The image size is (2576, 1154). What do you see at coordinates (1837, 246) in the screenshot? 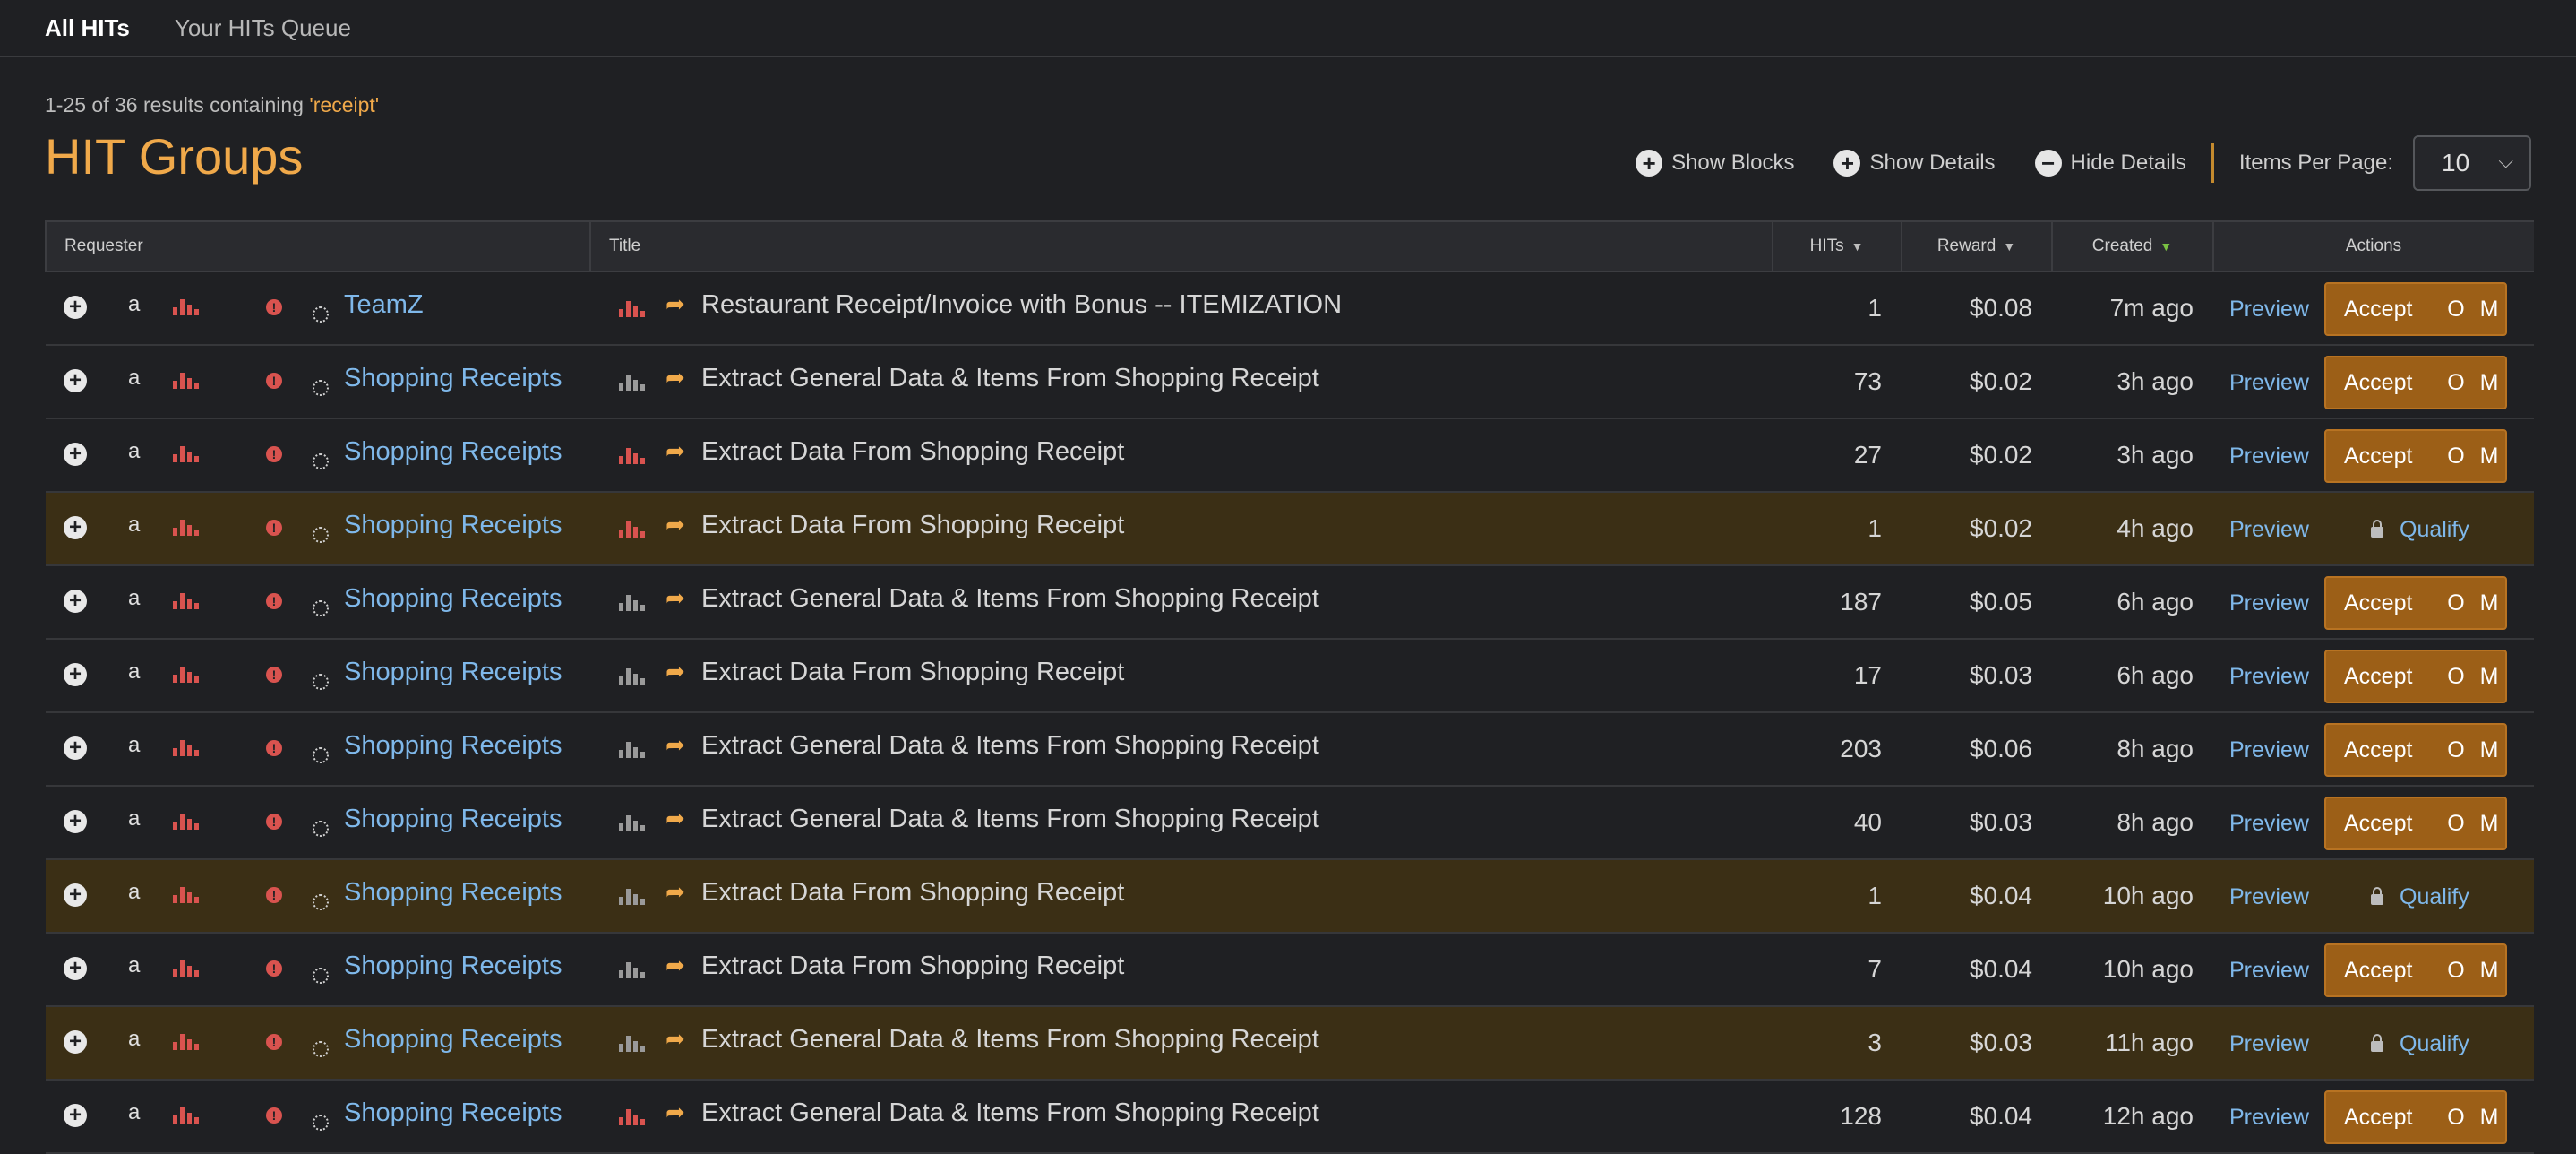
I see `column-header-hits: HITs ▼` at bounding box center [1837, 246].